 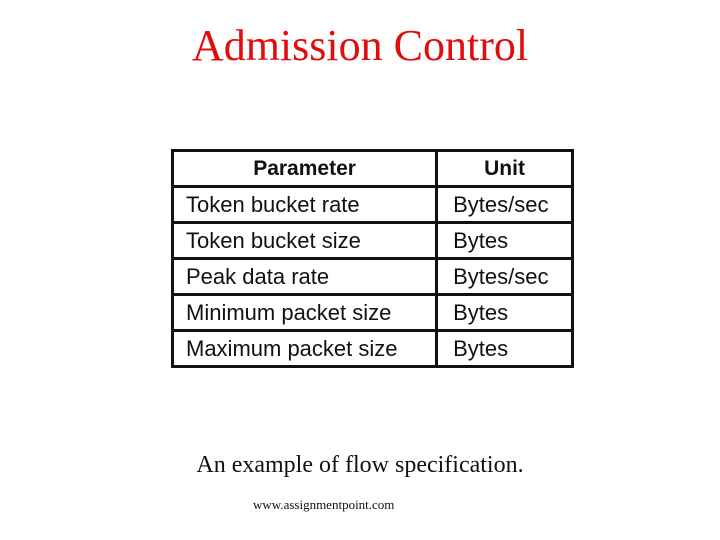 I want to click on table-row: Minimum packet size Bytes, so click(x=372, y=312).